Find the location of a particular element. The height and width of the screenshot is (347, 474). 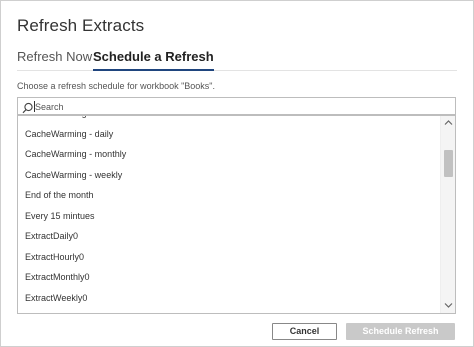

cancel-button: Cancel is located at coordinates (304, 331).